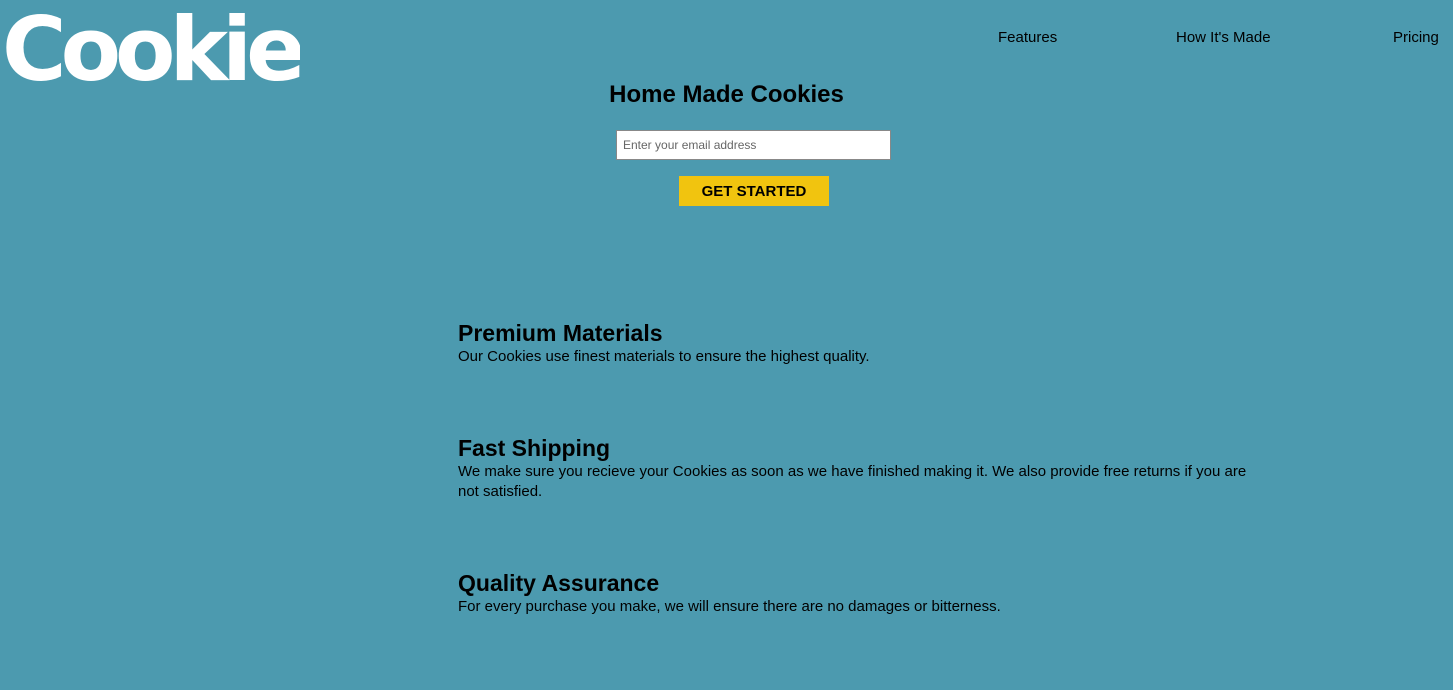 This screenshot has width=1453, height=690. Describe the element at coordinates (753, 145) in the screenshot. I see `email-input` at that location.